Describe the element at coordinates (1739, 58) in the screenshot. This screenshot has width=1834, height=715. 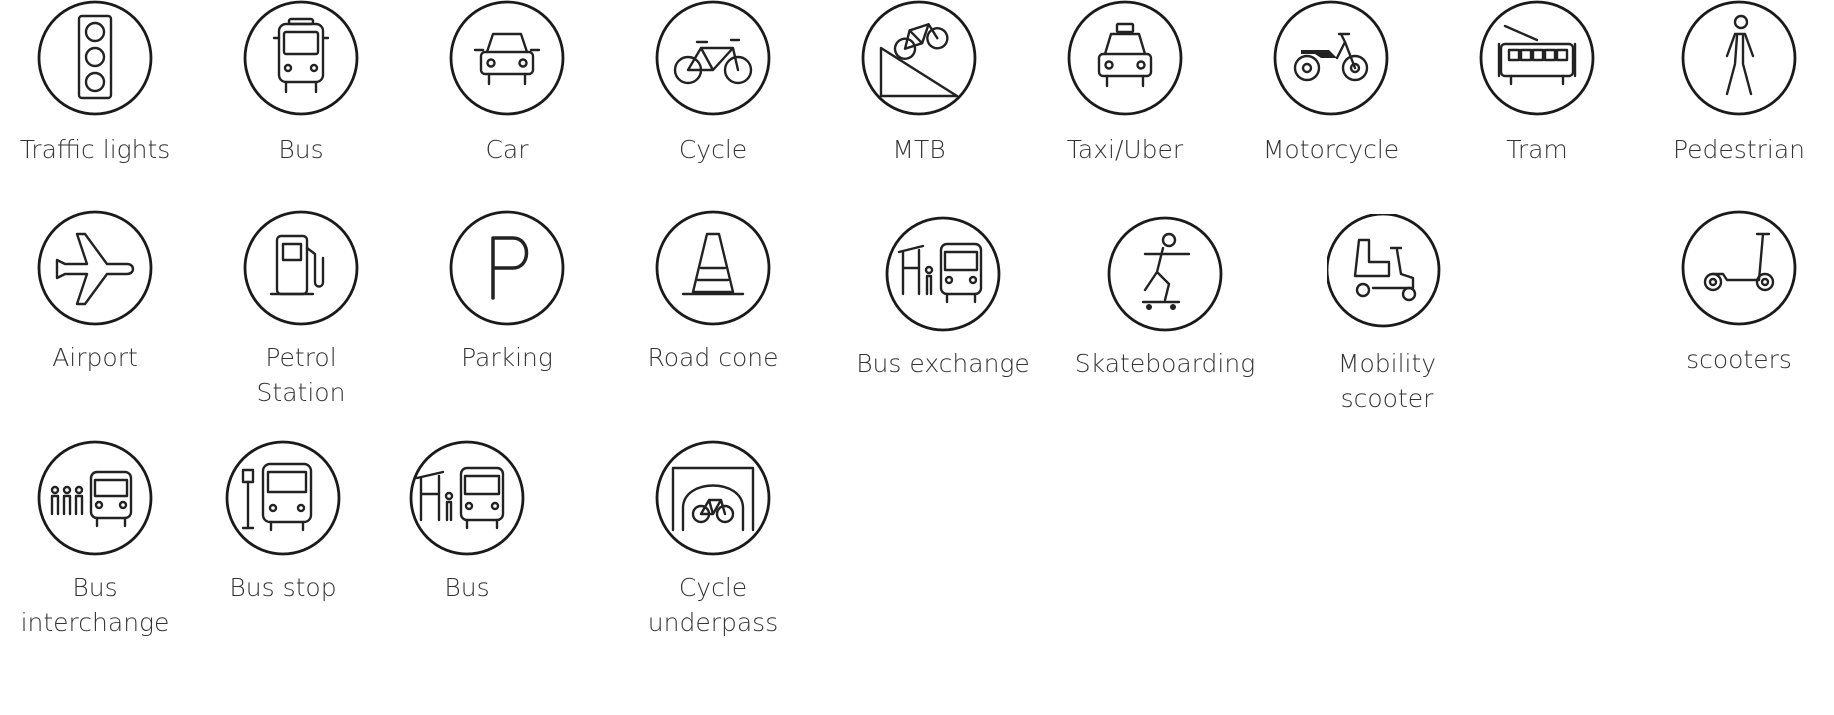
I see `pedestrian-icon` at that location.